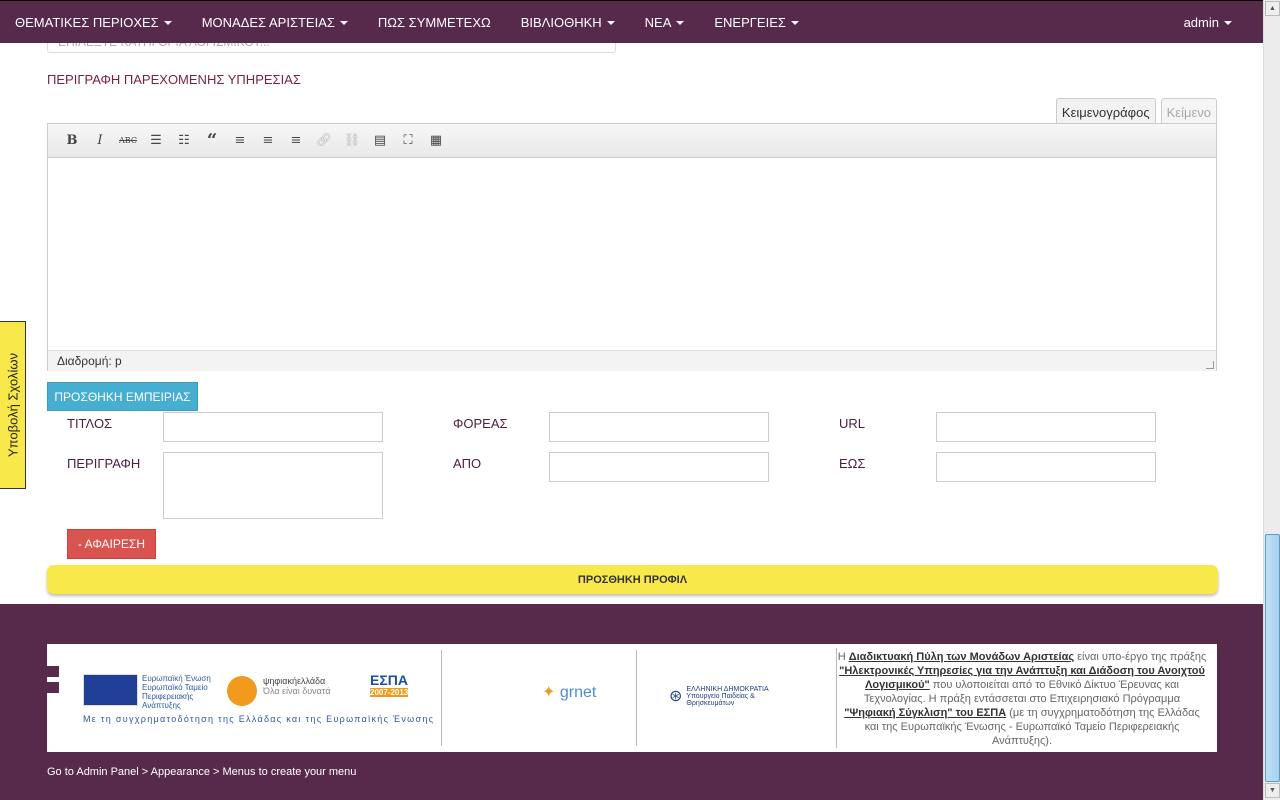 The image size is (1280, 800). What do you see at coordinates (122, 396) in the screenshot?
I see `add-experience-button: ΠΡΟΣΘΗΚΗ ΕΜΠΕΙΡΙΑΣ` at bounding box center [122, 396].